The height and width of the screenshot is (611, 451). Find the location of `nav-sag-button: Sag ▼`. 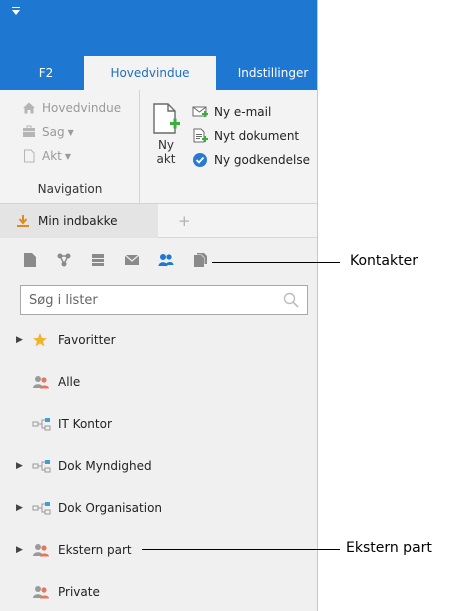

nav-sag-button: Sag ▼ is located at coordinates (48, 132).